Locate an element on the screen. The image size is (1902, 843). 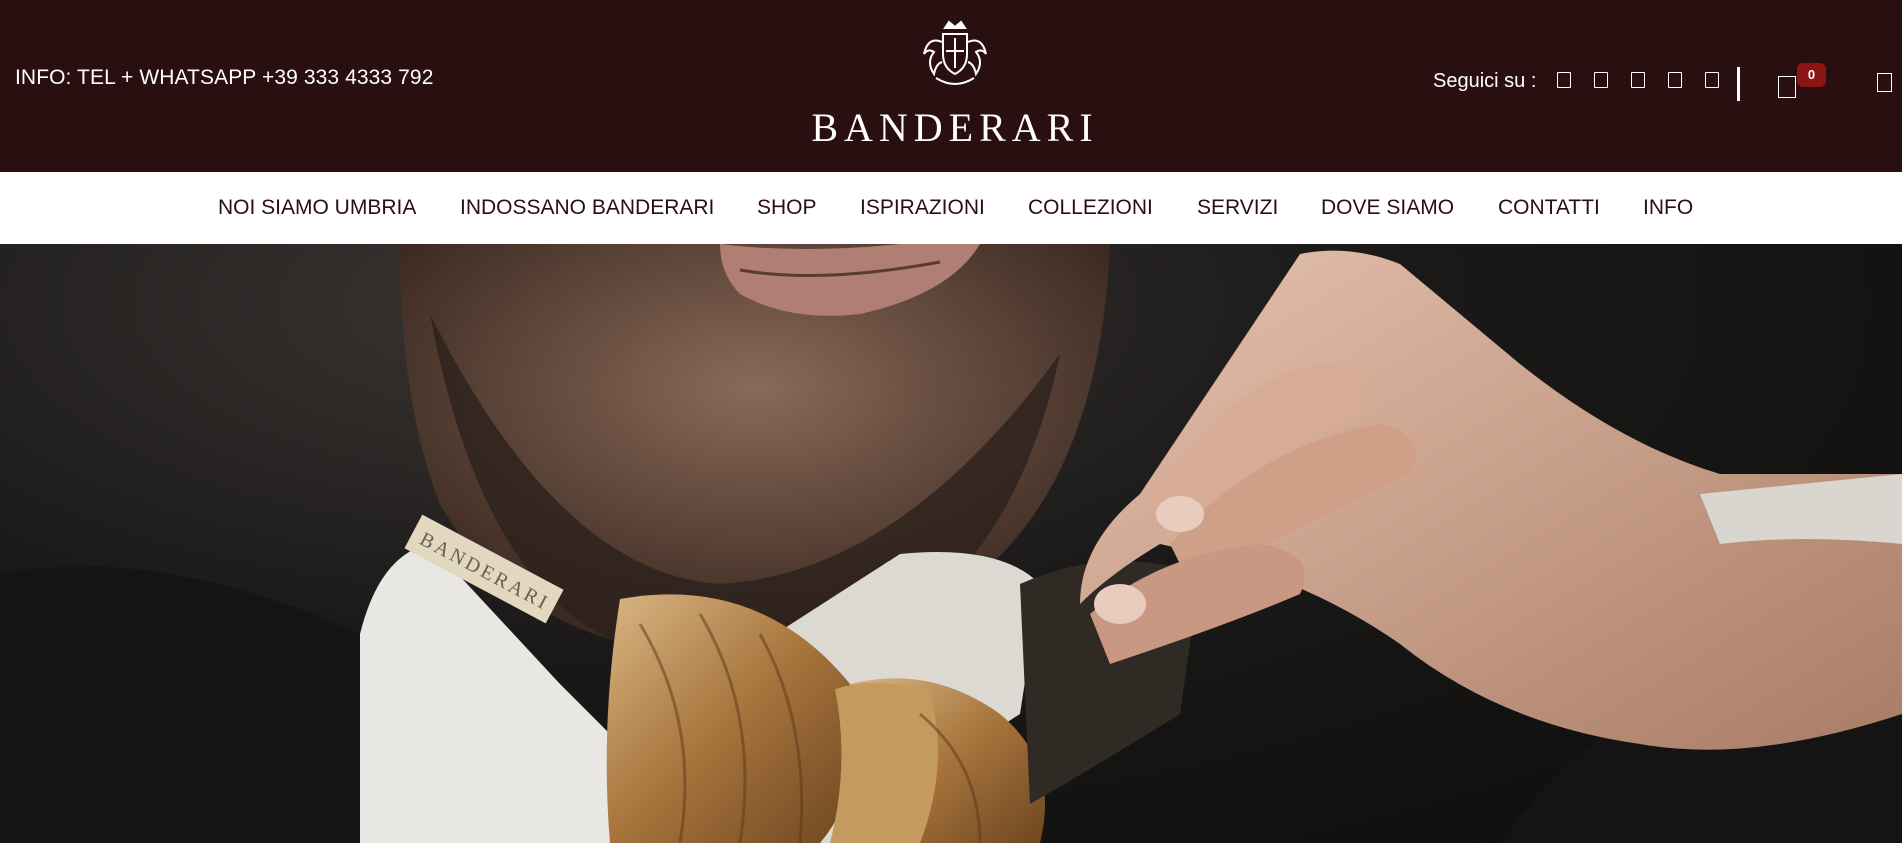
nav-item-shop: SHOP is located at coordinates (787, 208).